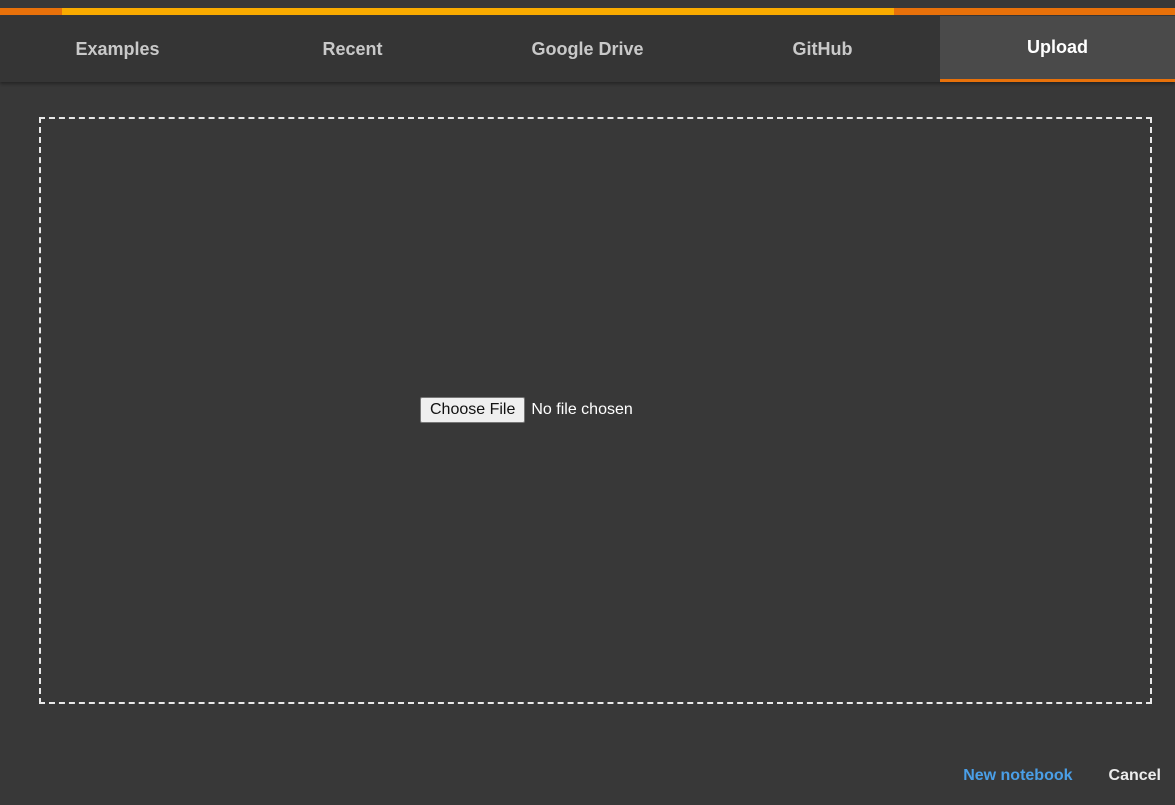 This screenshot has height=805, width=1175. I want to click on tab-examples: Examples, so click(117, 49).